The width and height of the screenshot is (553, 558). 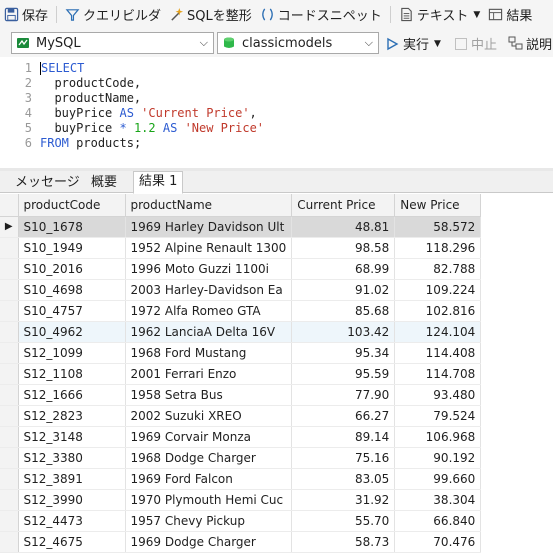 I want to click on sql-format-button: SQLを整形, so click(x=210, y=14).